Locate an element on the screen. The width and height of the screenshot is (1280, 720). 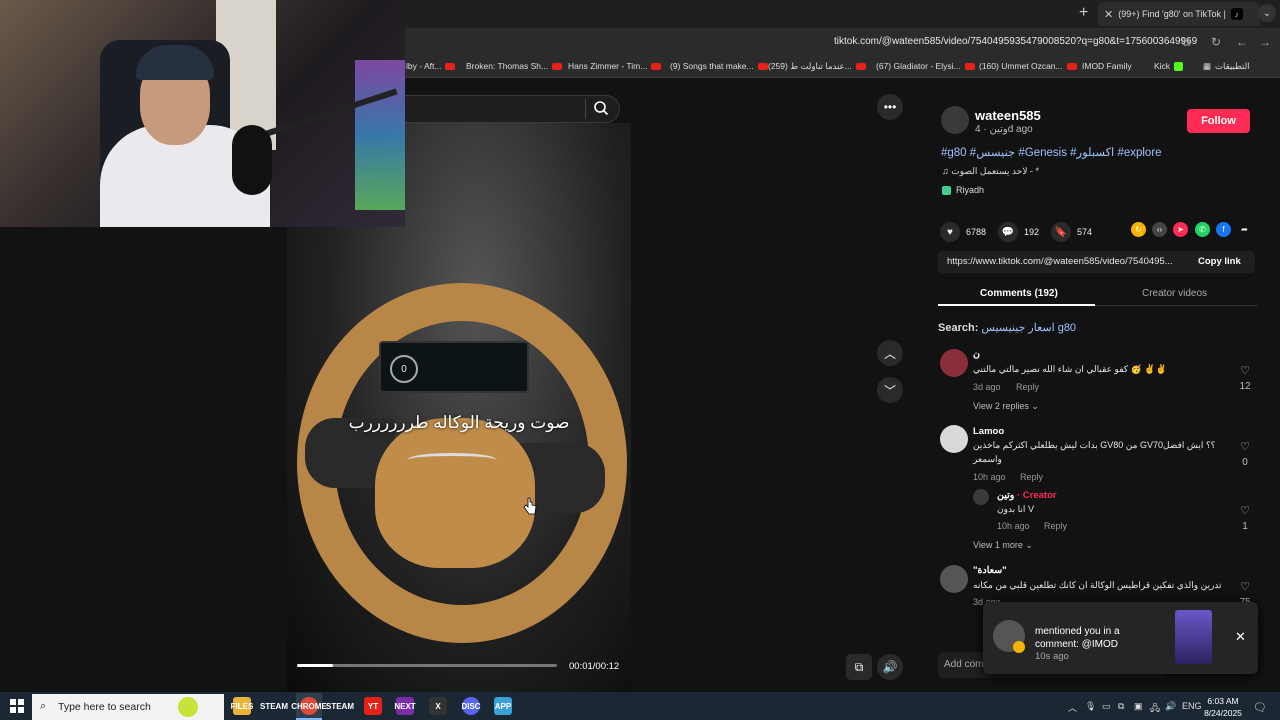
author-avatar is located at coordinates (955, 120).